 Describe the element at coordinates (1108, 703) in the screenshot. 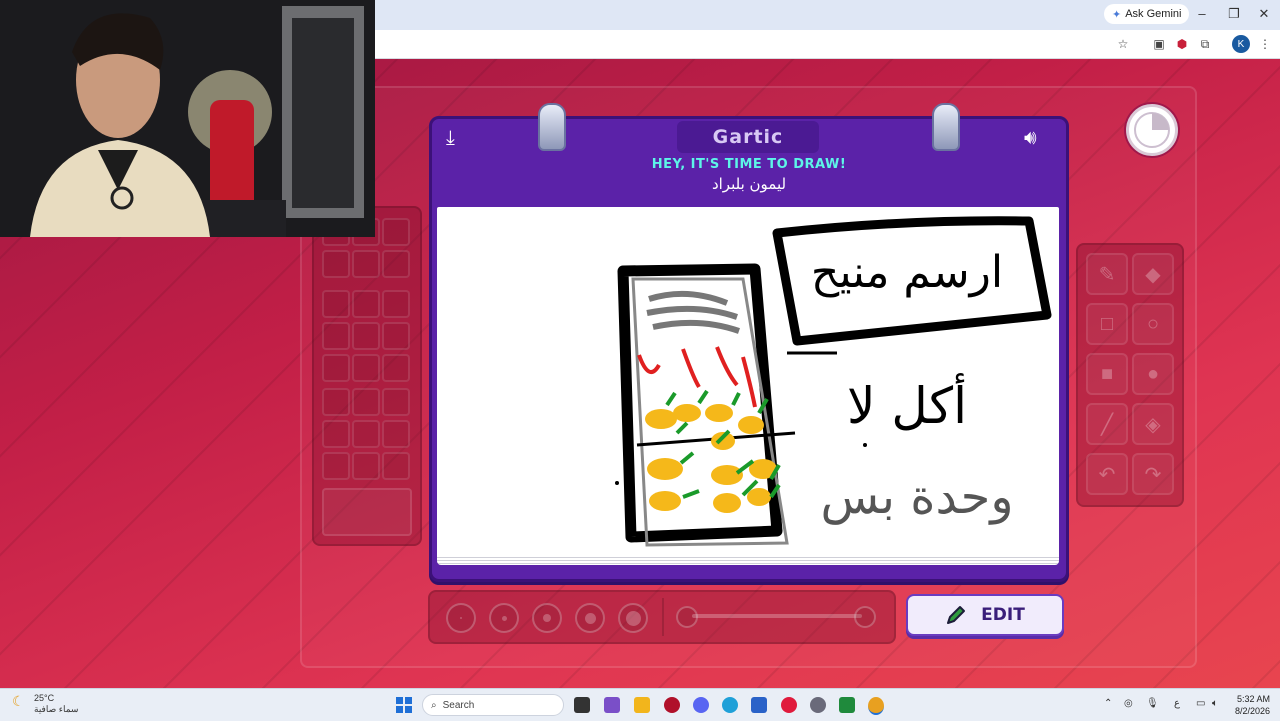

I see `tray-overflow-icon: ⌃` at that location.